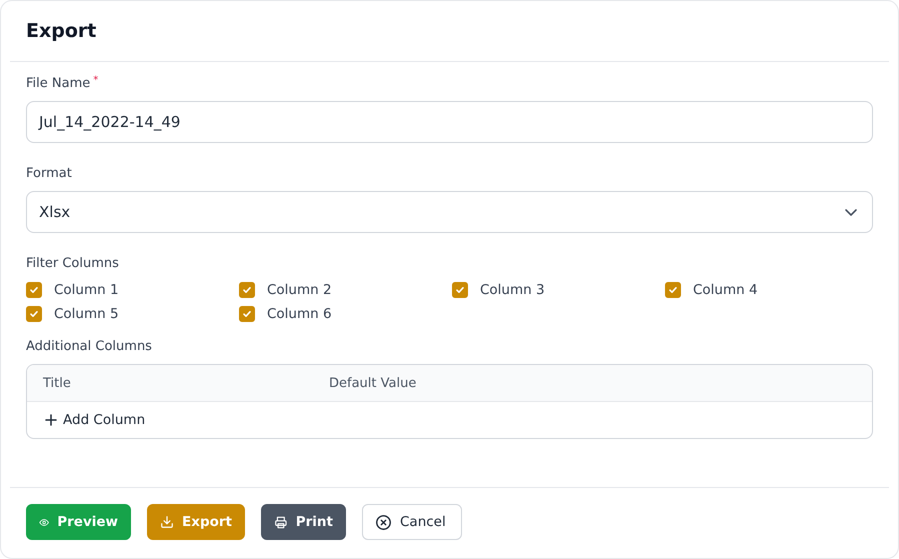  What do you see at coordinates (49, 173) in the screenshot?
I see `field-label: Format` at bounding box center [49, 173].